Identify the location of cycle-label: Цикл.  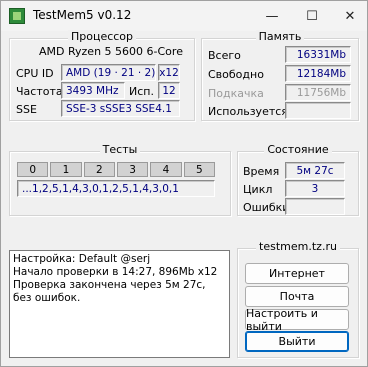
(258, 189).